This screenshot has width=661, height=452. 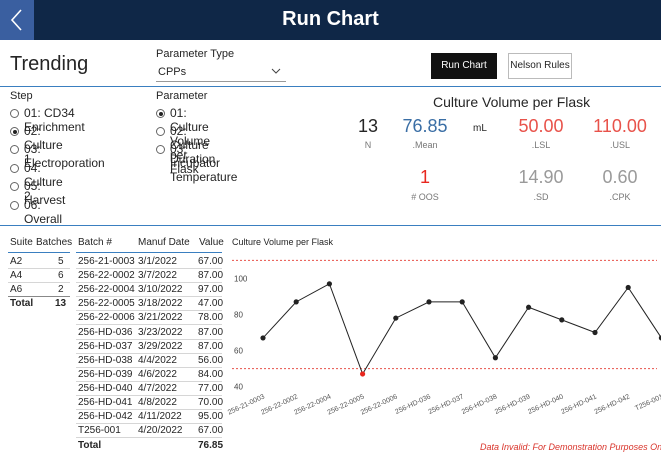 I want to click on total-value: 13, so click(x=61, y=303).